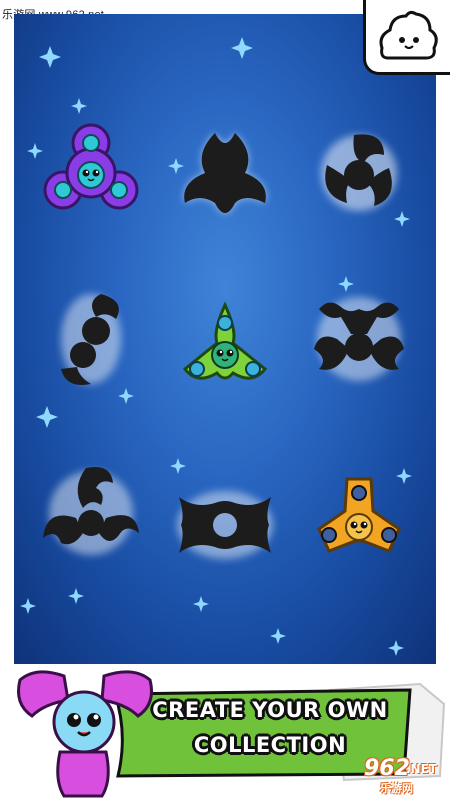 This screenshot has height=804, width=450. I want to click on mascot-blob-icon, so click(408, 35).